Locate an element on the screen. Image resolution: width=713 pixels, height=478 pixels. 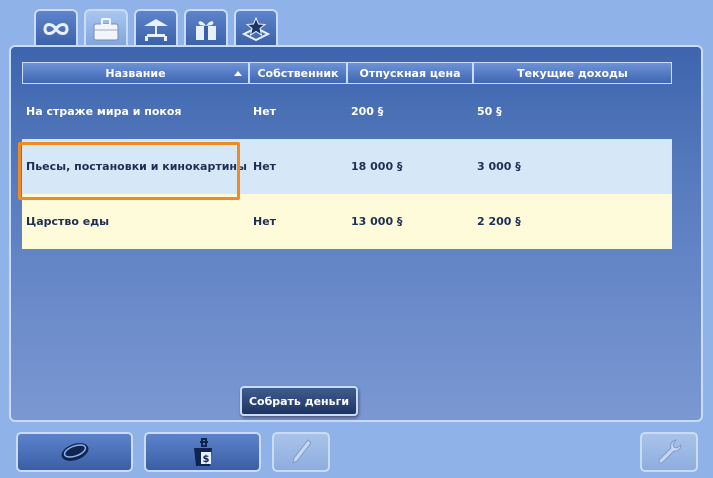
business-price: 18 000 § is located at coordinates (377, 166).